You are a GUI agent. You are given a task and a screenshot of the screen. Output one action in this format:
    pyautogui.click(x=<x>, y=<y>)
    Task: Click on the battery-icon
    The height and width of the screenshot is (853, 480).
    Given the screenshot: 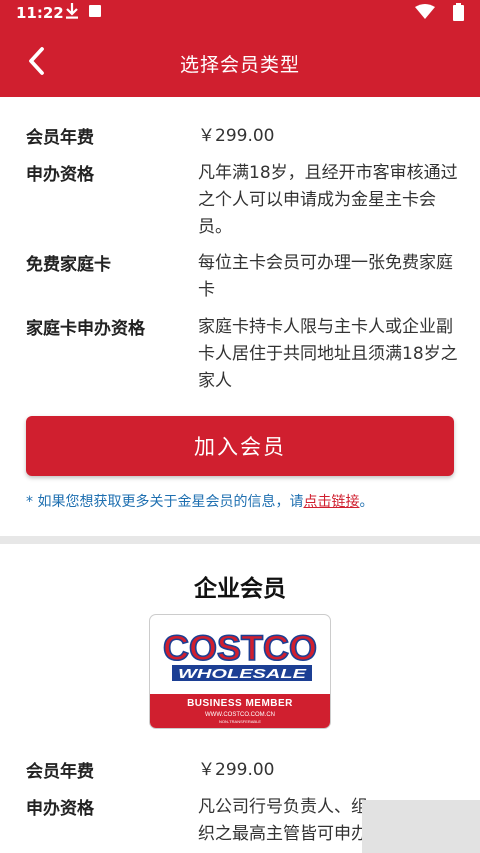 What is the action you would take?
    pyautogui.click(x=458, y=12)
    